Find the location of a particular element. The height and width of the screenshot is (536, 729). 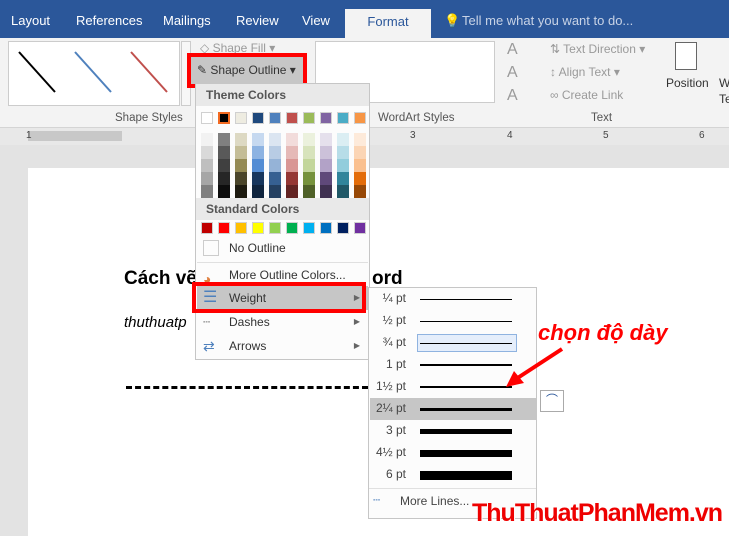

arrows-icon: ⇄ is located at coordinates (209, 346).